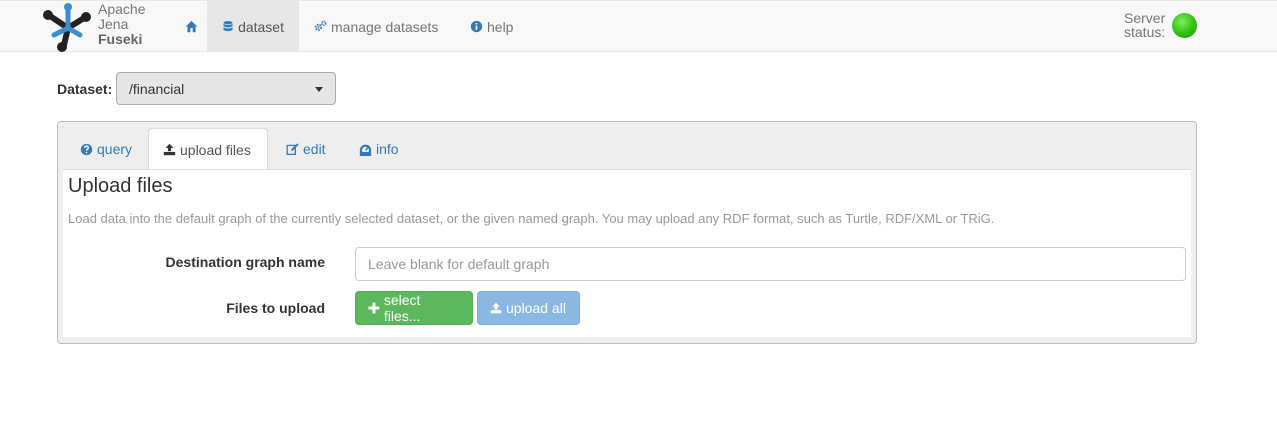 Image resolution: width=1277 pixels, height=430 pixels. What do you see at coordinates (86, 149) in the screenshot?
I see `question-circle-icon` at bounding box center [86, 149].